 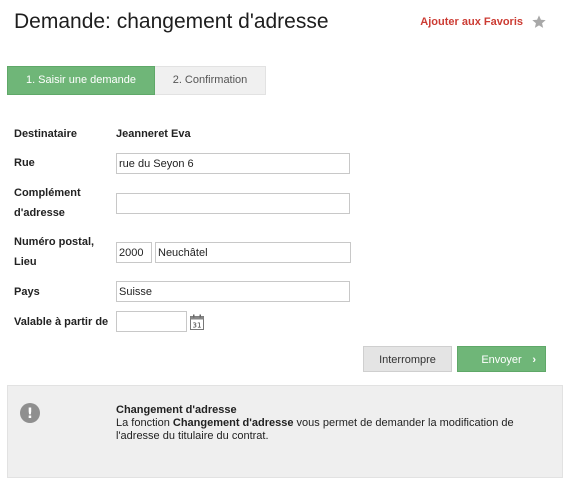 I want to click on complement-label-line1: Complément, so click(x=47, y=193).